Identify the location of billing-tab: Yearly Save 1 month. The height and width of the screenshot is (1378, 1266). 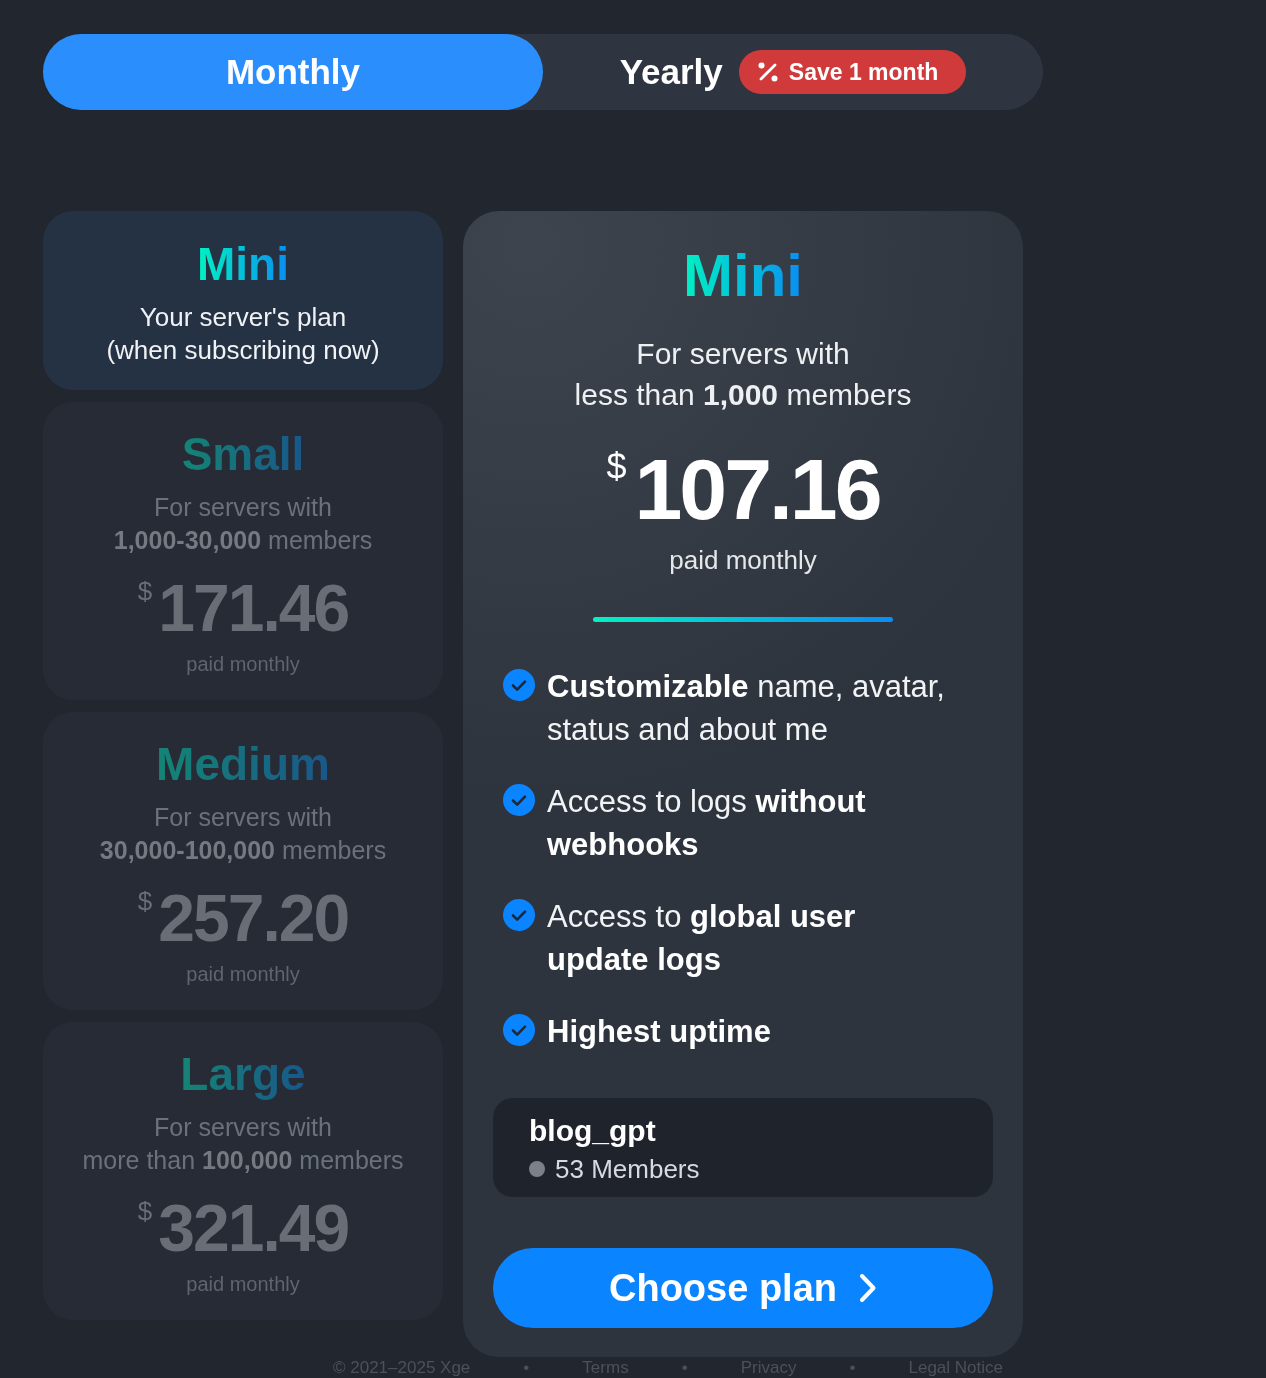
(793, 72).